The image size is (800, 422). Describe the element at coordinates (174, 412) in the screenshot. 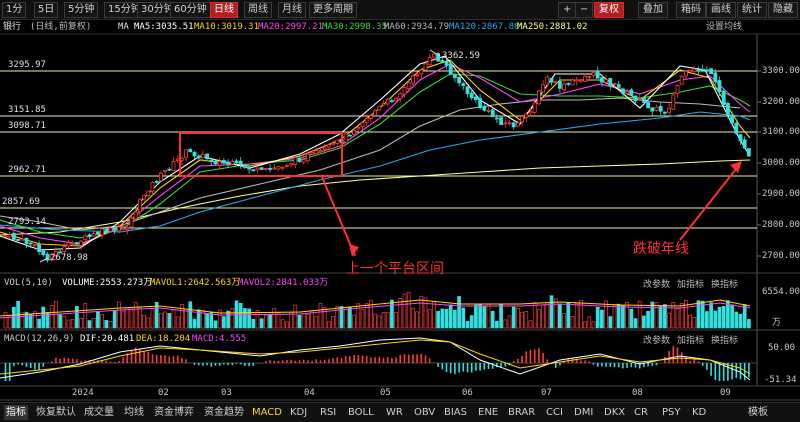

I see `tab-capital-game: 资金博弈` at that location.